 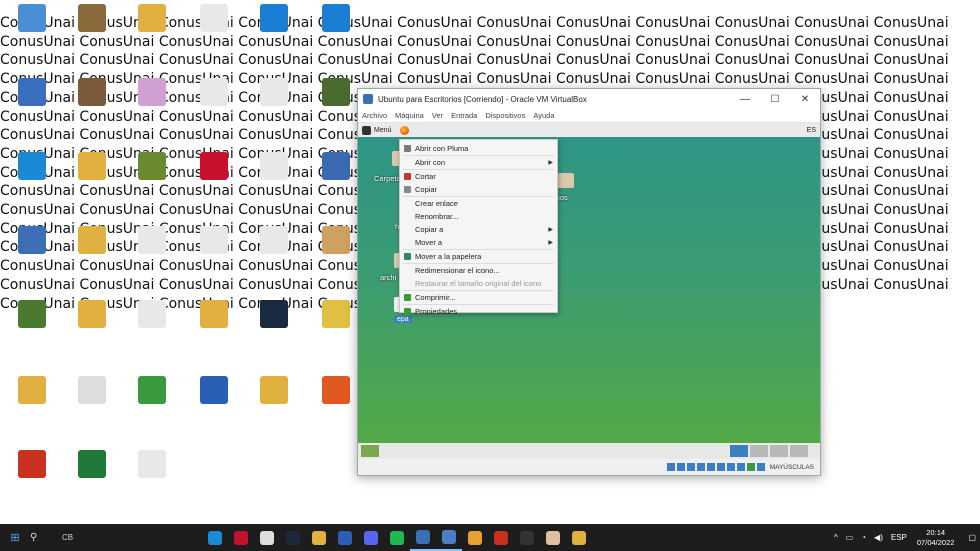 I want to click on start-button: ⊞, so click(x=15, y=537).